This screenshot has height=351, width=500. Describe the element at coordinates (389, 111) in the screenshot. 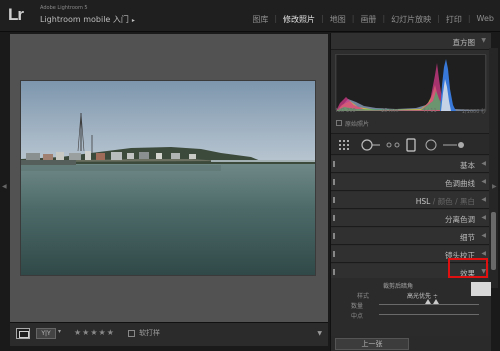

I see `exif-focal-length: 16 mm` at that location.